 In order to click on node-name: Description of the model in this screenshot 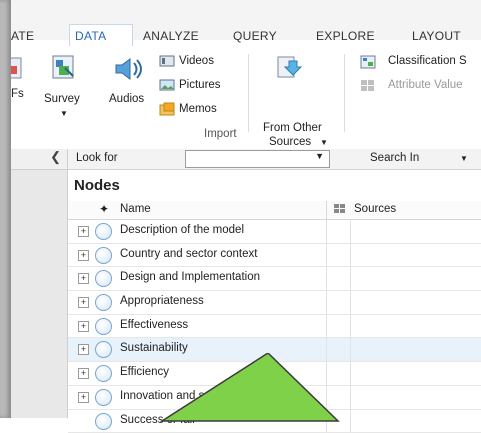, I will do `click(182, 230)`.